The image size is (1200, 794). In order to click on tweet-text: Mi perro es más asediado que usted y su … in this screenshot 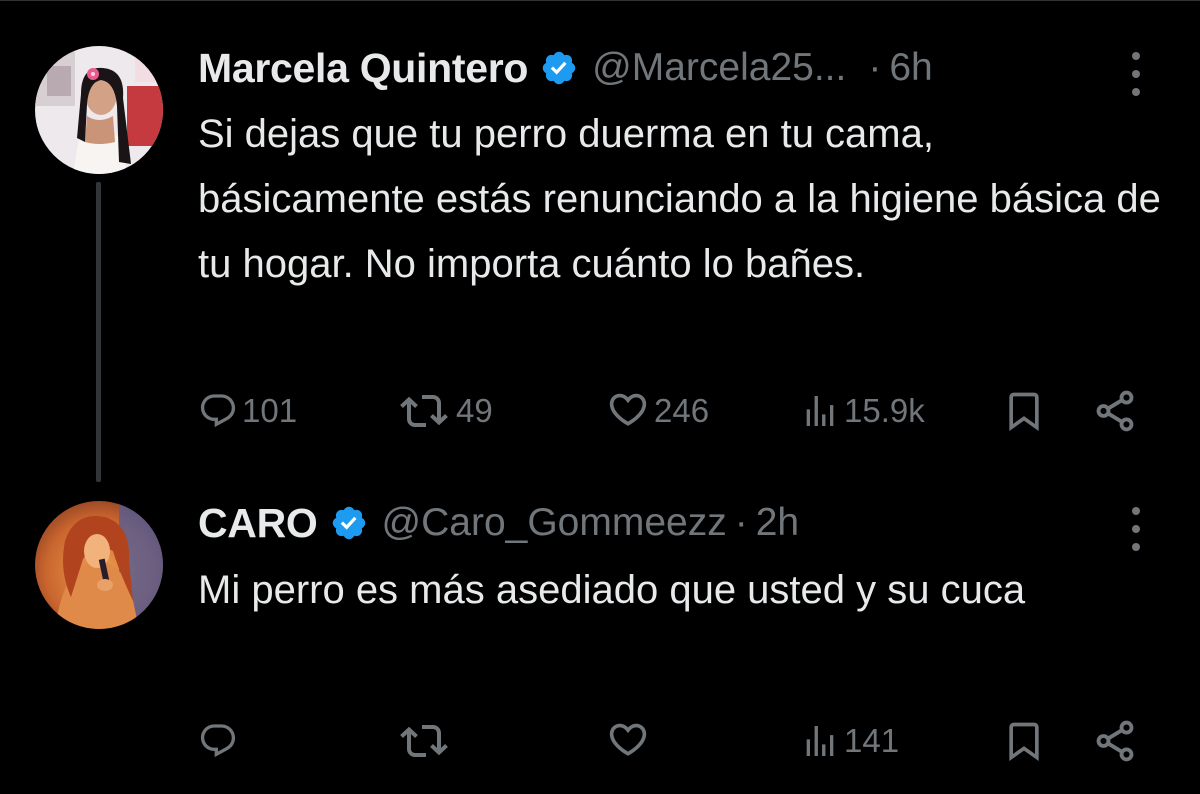, I will do `click(612, 590)`.